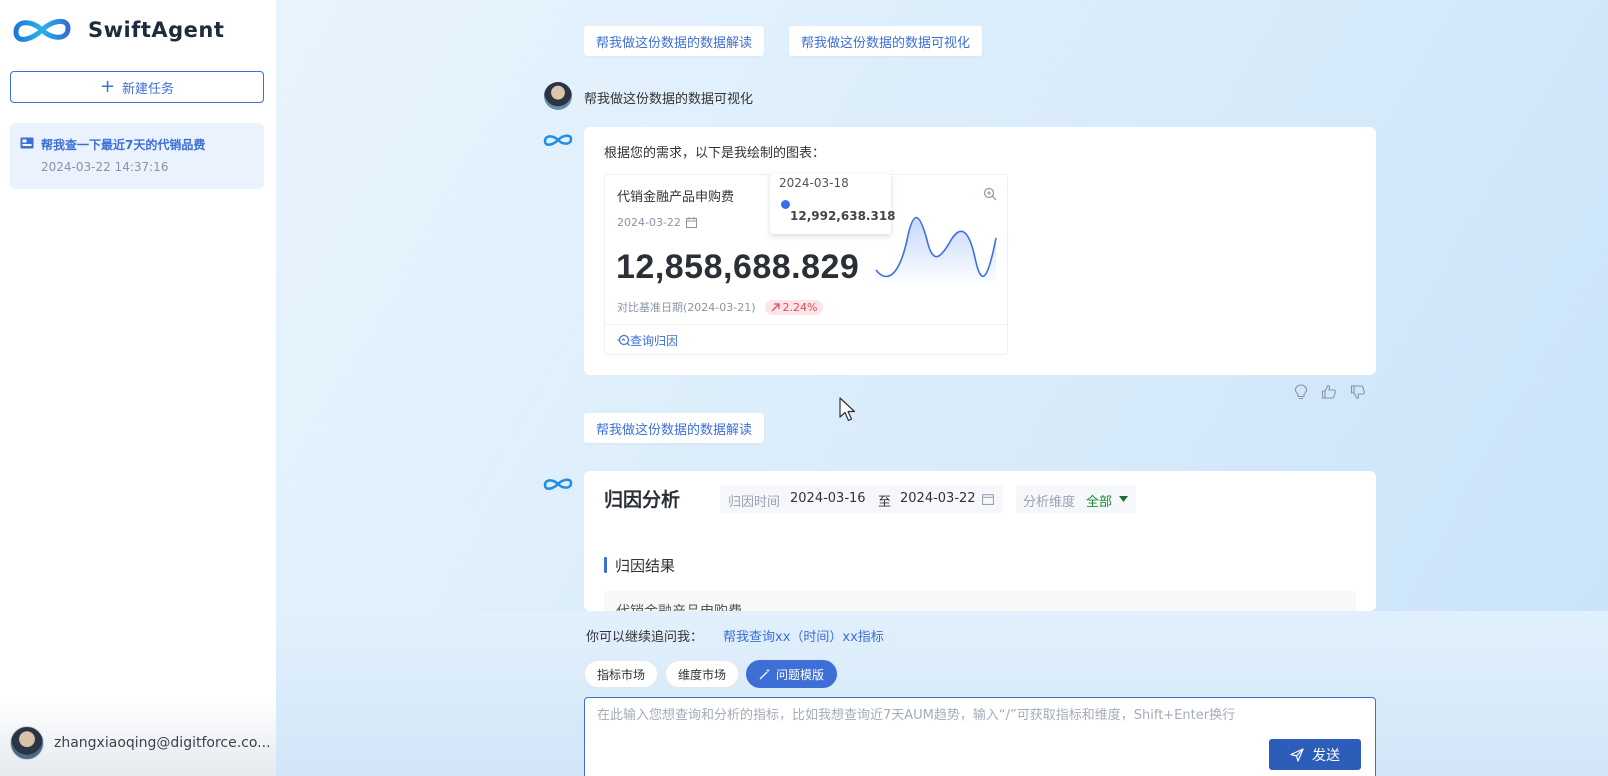 The height and width of the screenshot is (776, 1608). What do you see at coordinates (1099, 502) in the screenshot?
I see `dimension-value: 全部` at bounding box center [1099, 502].